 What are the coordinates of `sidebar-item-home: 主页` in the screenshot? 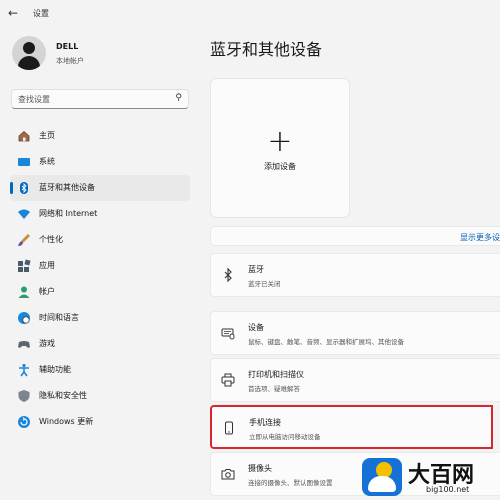 It's located at (100, 136).